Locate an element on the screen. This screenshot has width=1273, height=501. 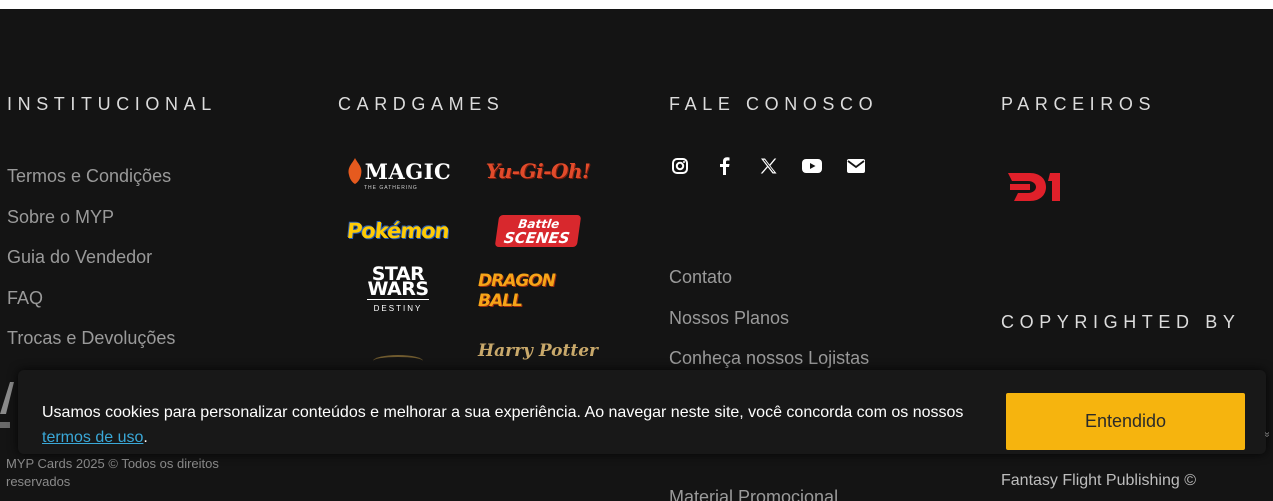
link-trocas: Trocas e Devoluções is located at coordinates (157, 338).